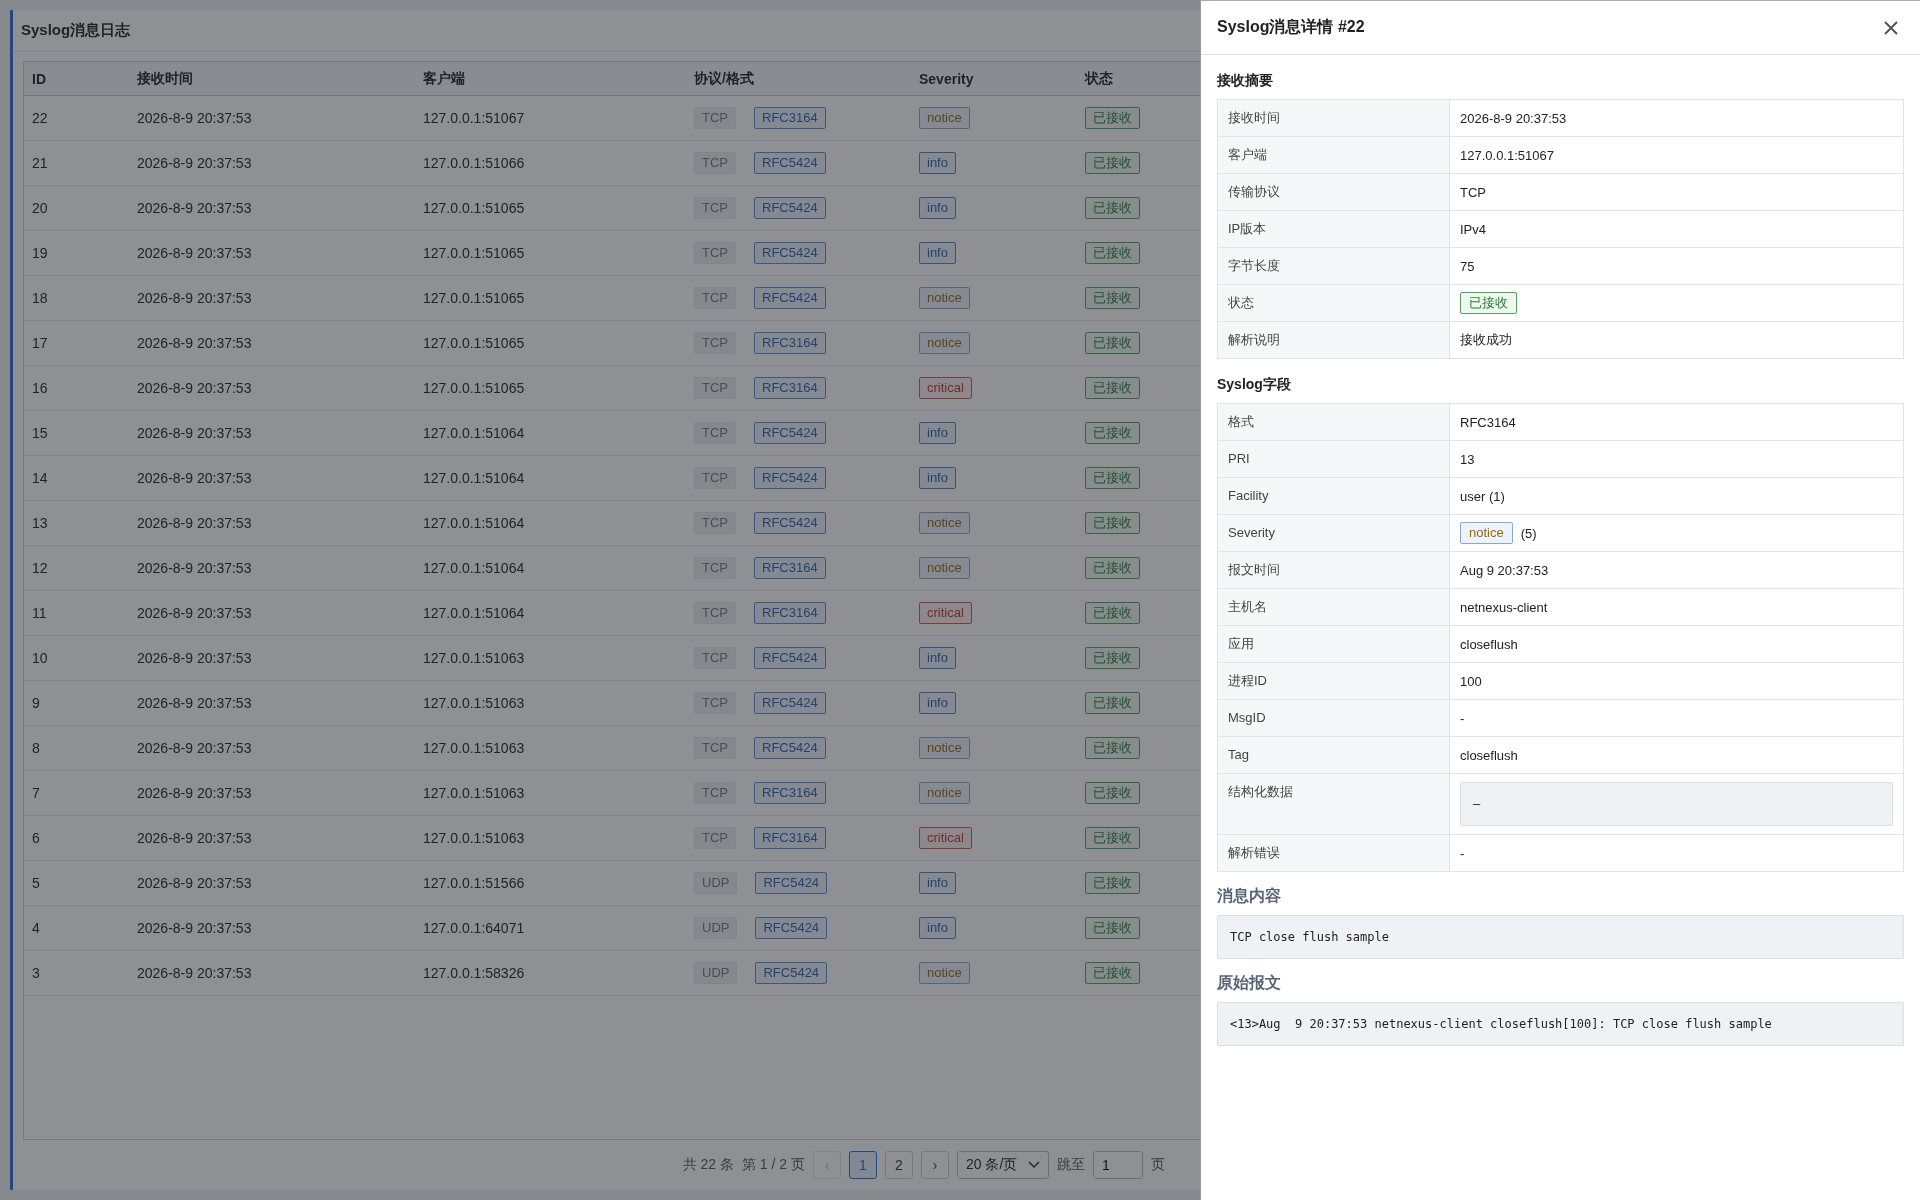  What do you see at coordinates (36, 973) in the screenshot?
I see `table-cell-text: 3` at bounding box center [36, 973].